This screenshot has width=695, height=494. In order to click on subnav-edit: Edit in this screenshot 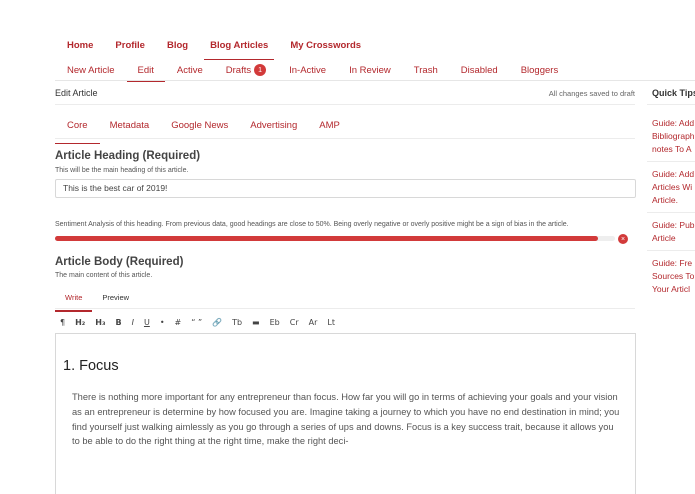, I will do `click(146, 73)`.